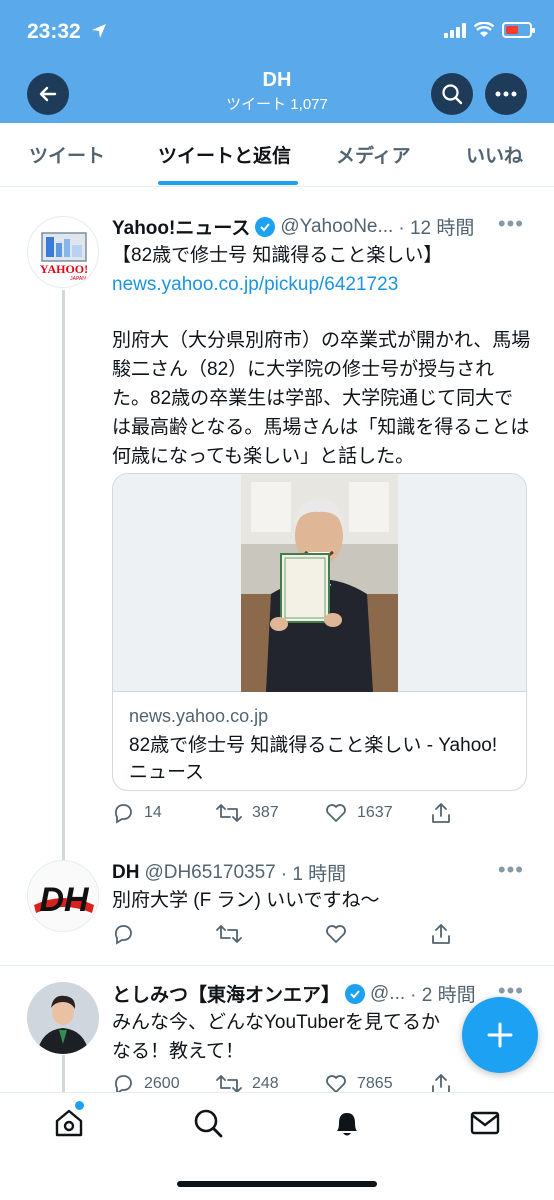  Describe the element at coordinates (484, 29) in the screenshot. I see `wifi-icon` at that location.